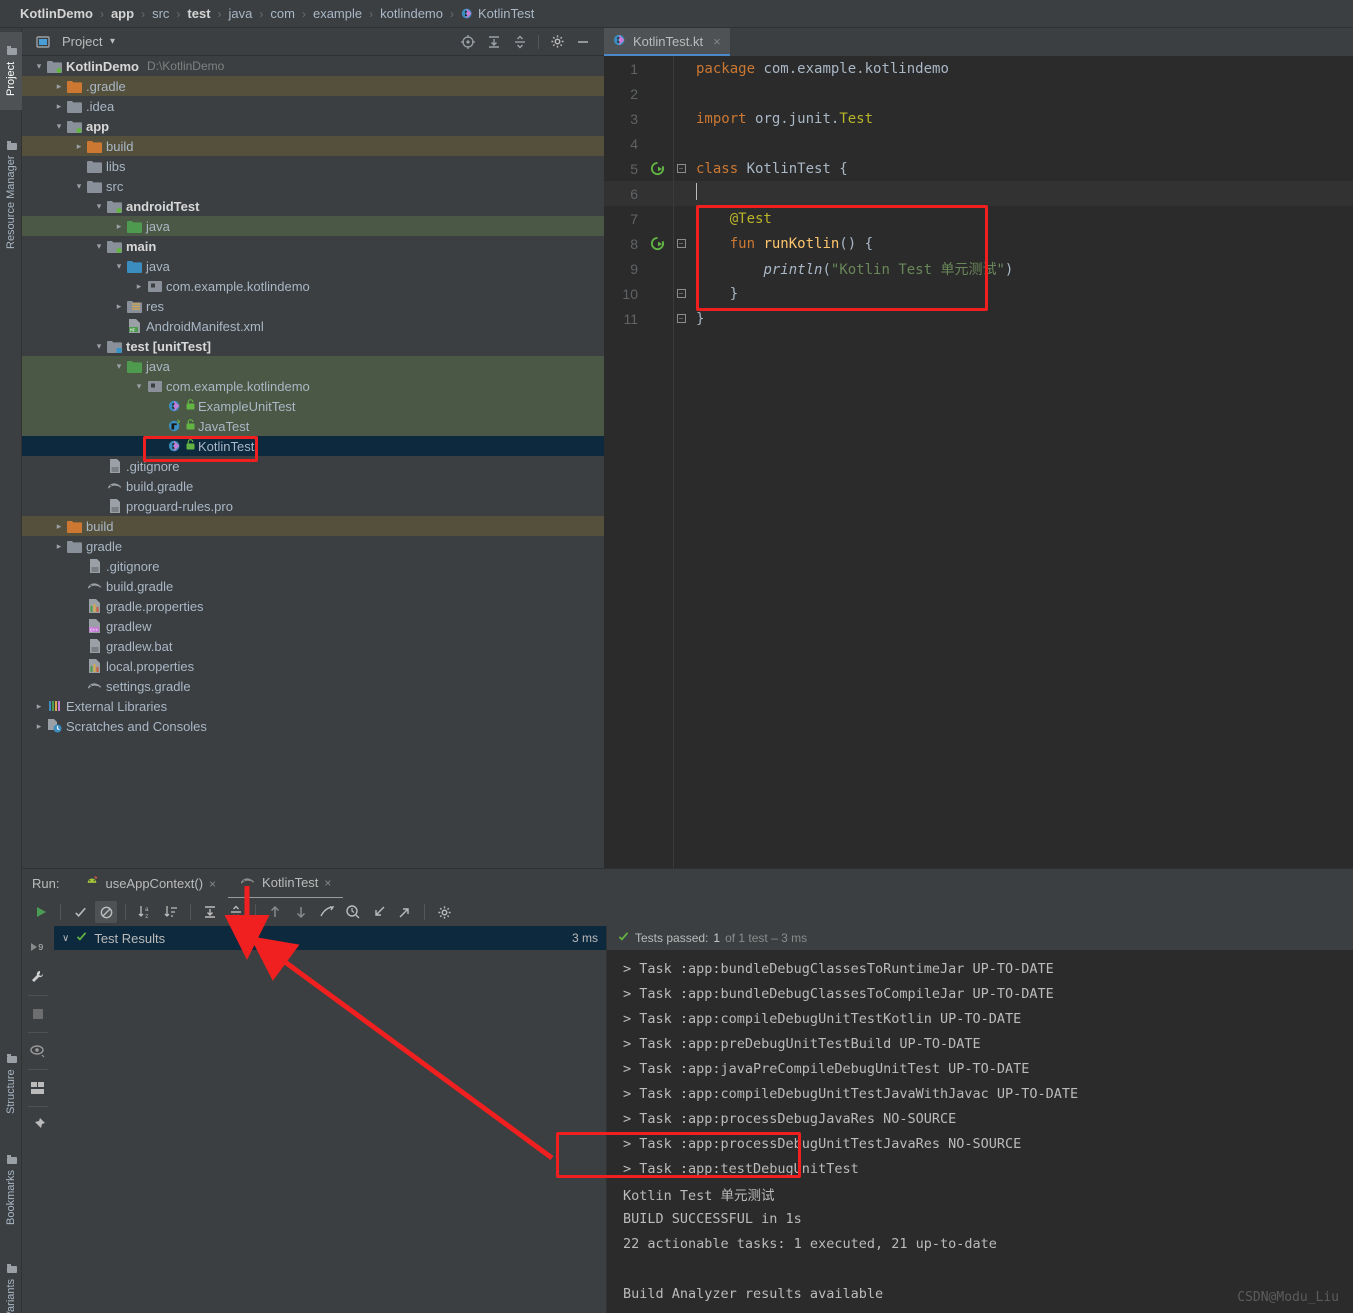  Describe the element at coordinates (313, 86) in the screenshot. I see `tree-item-.gradle: ▸ .gradle` at that location.